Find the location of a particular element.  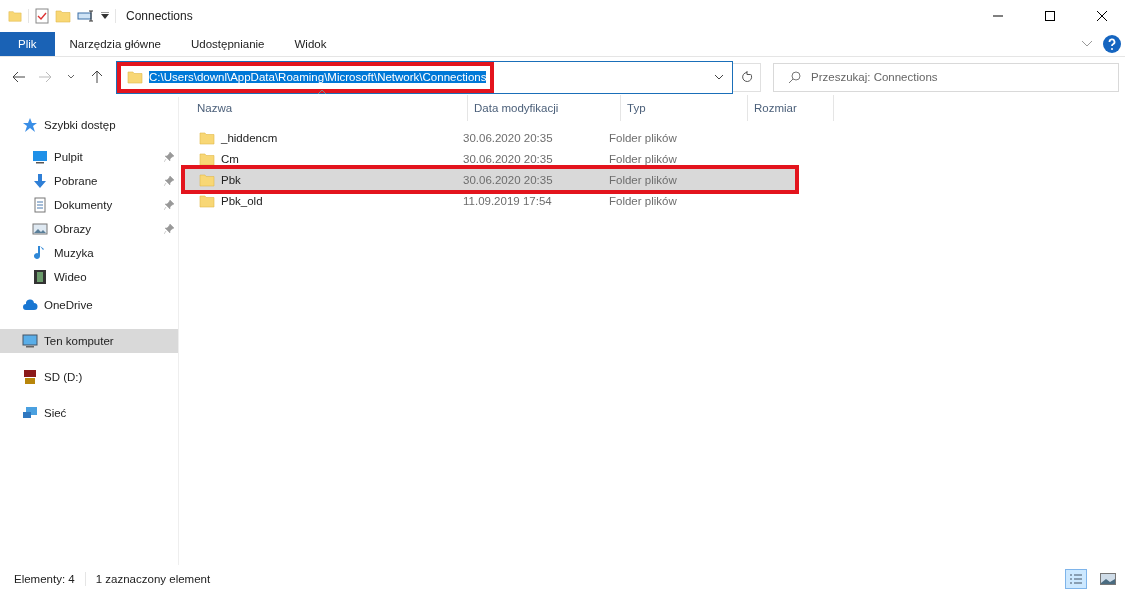

ribbon-tab: Widok is located at coordinates (310, 44).